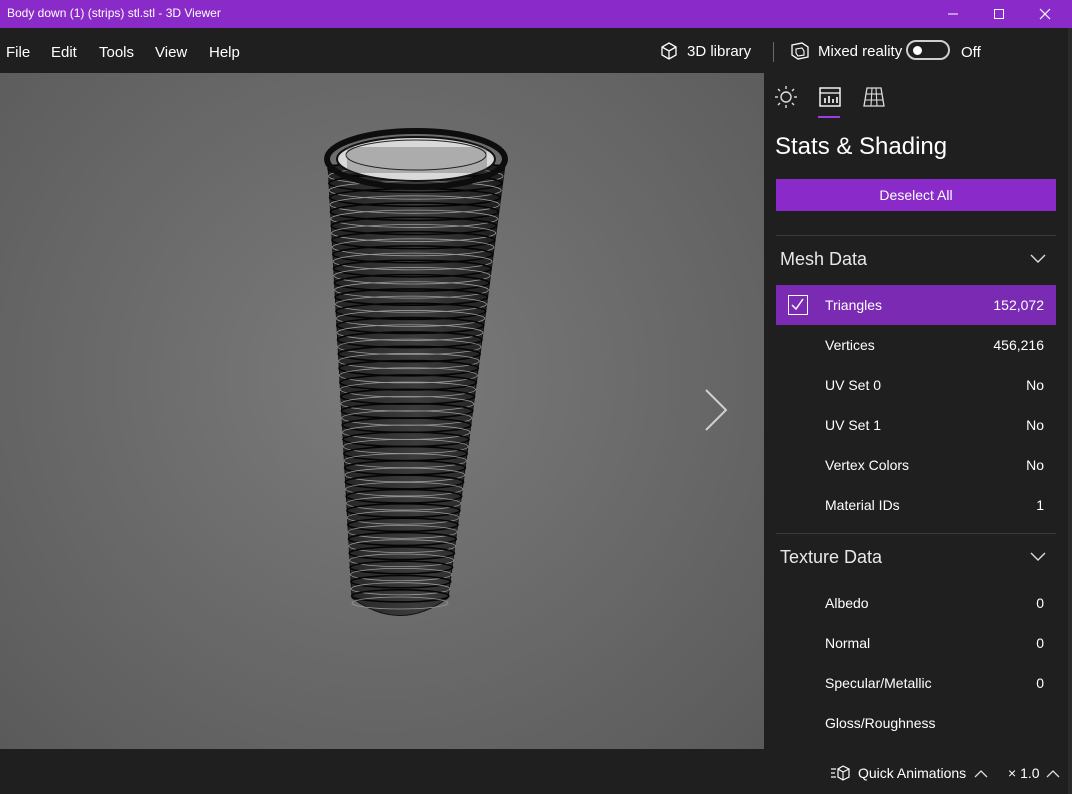 The image size is (1072, 794). What do you see at coordinates (847, 603) in the screenshot?
I see `row-label: Albedo` at bounding box center [847, 603].